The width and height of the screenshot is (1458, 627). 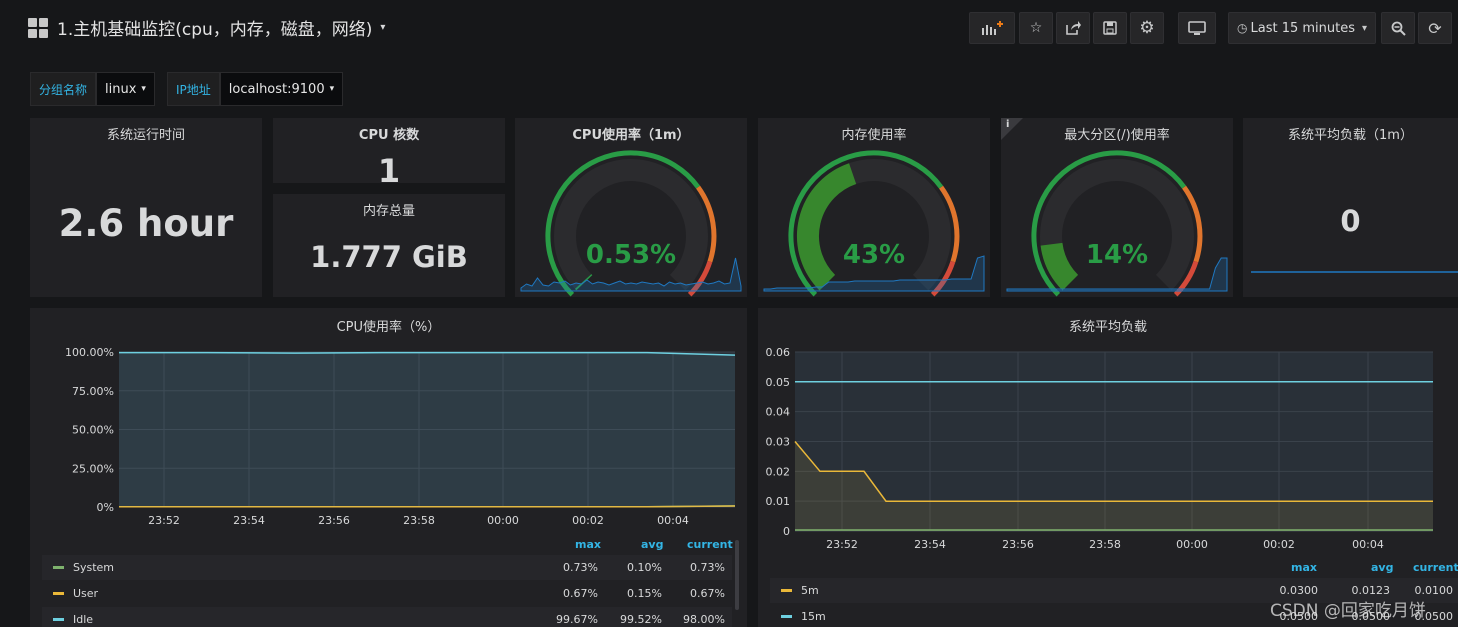 I want to click on variable-dropdown-ip: localhost:9100 ▾, so click(x=281, y=89).